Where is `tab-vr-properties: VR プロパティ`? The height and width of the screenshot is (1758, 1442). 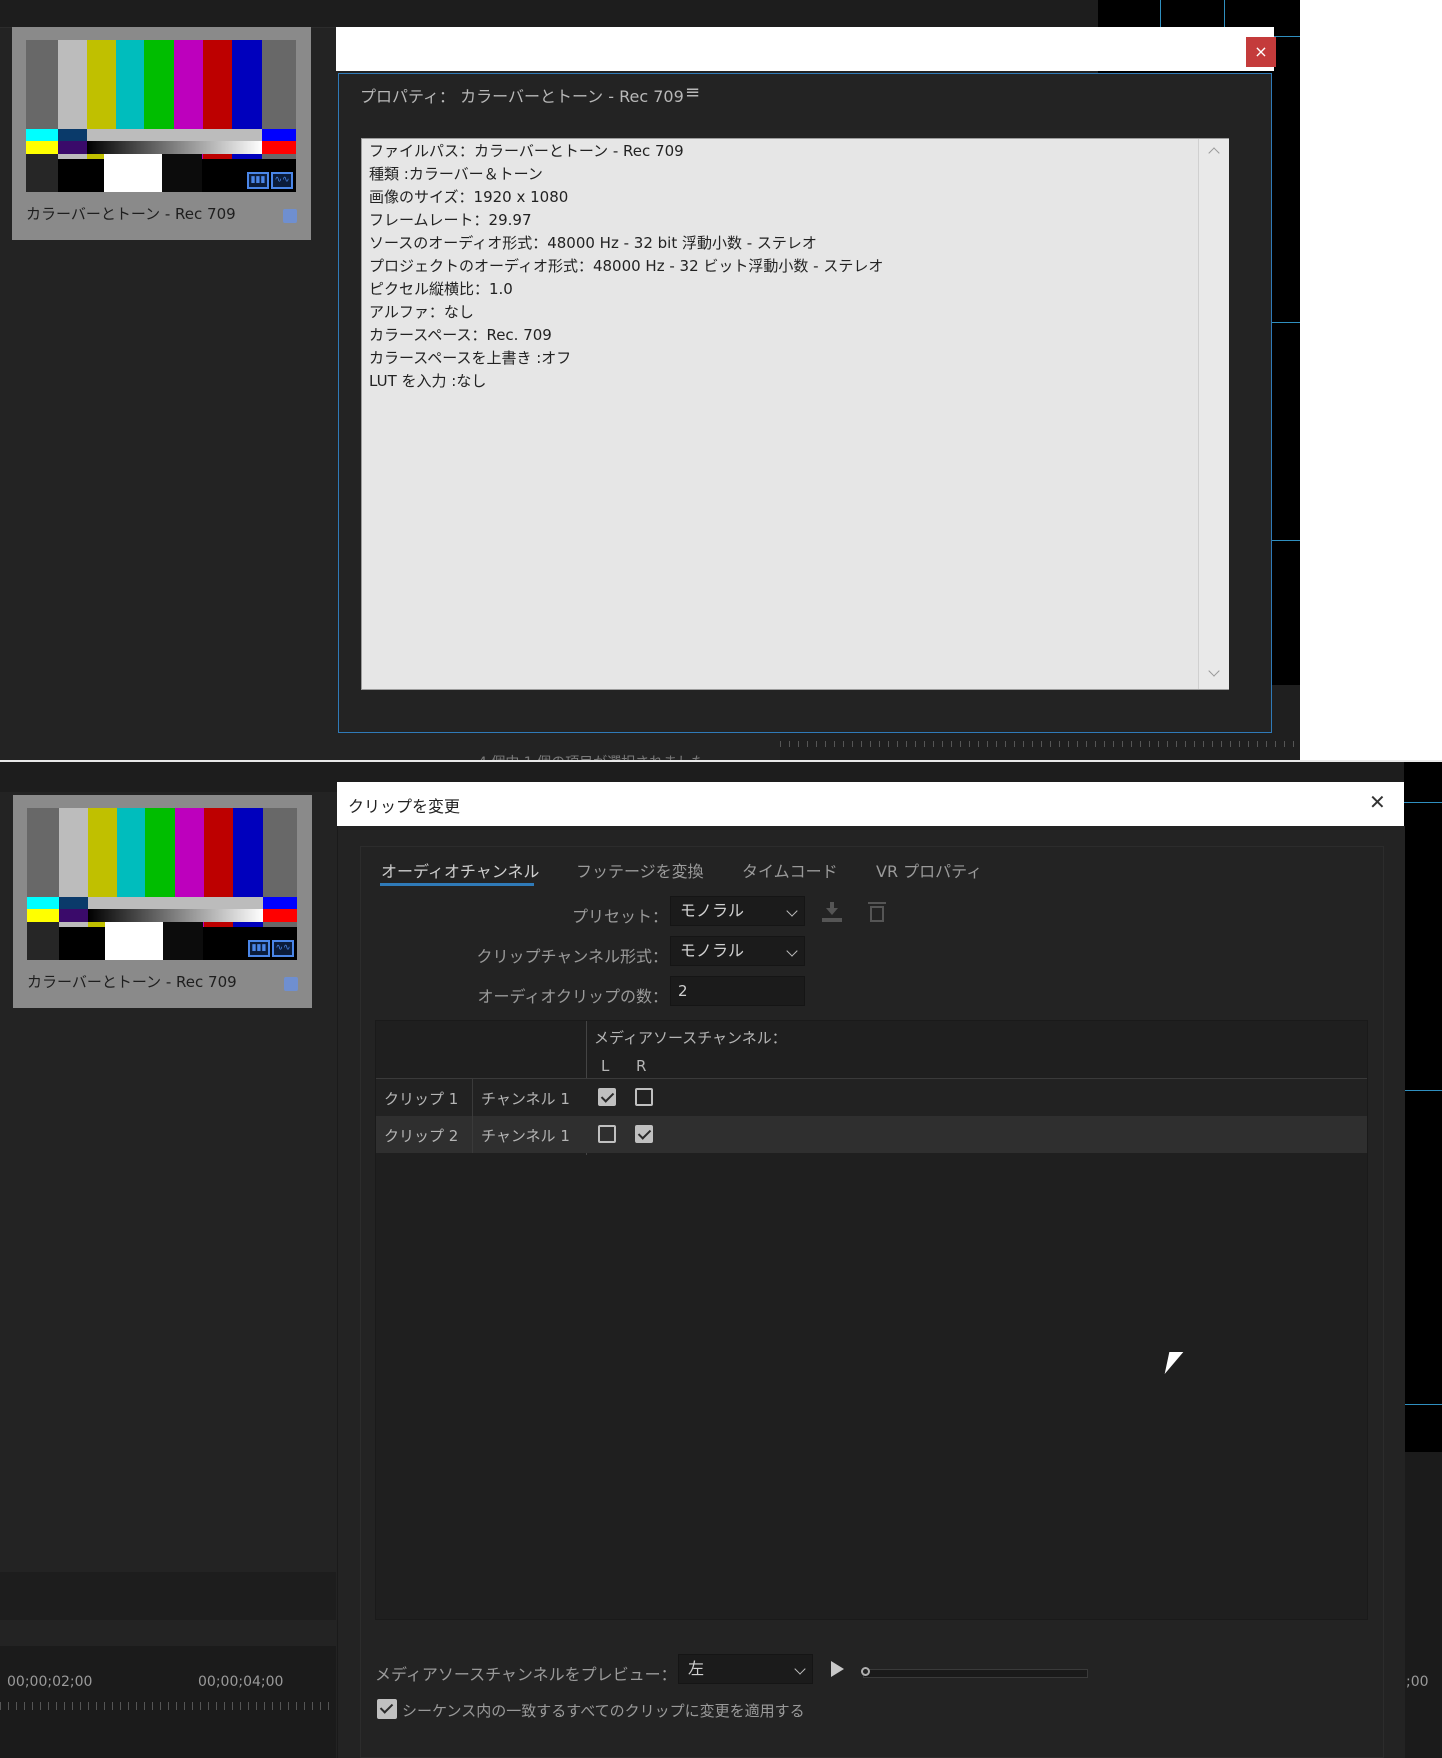 tab-vr-properties: VR プロパティ is located at coordinates (929, 870).